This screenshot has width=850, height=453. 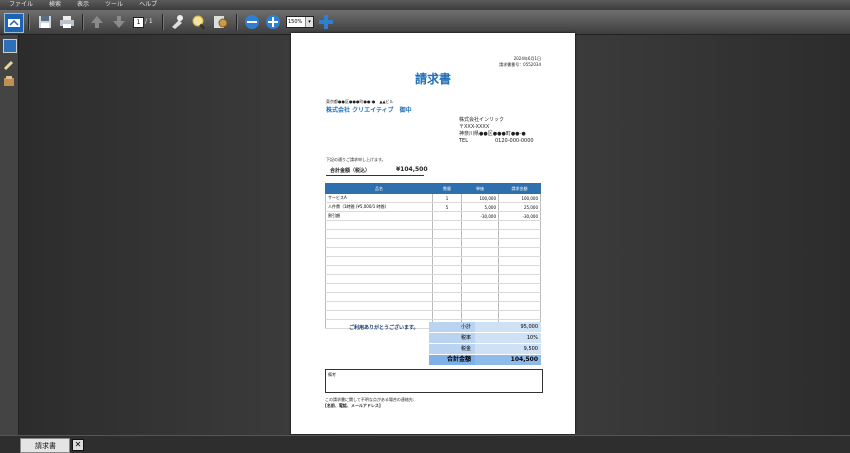 What do you see at coordinates (379, 188) in the screenshot?
I see `header-item: 品名` at bounding box center [379, 188].